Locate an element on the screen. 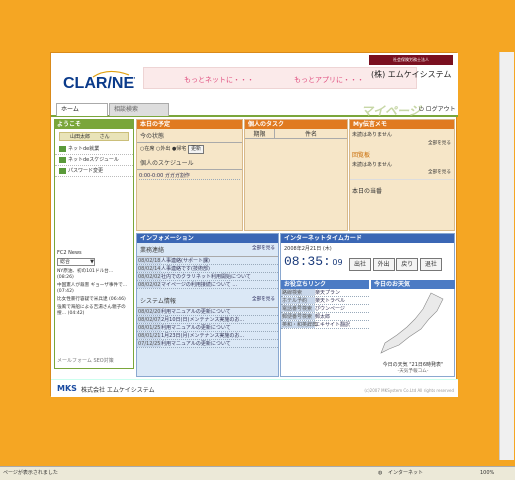 The width and height of the screenshot is (515, 480). tab-search: 相談検索 is located at coordinates (139, 109).